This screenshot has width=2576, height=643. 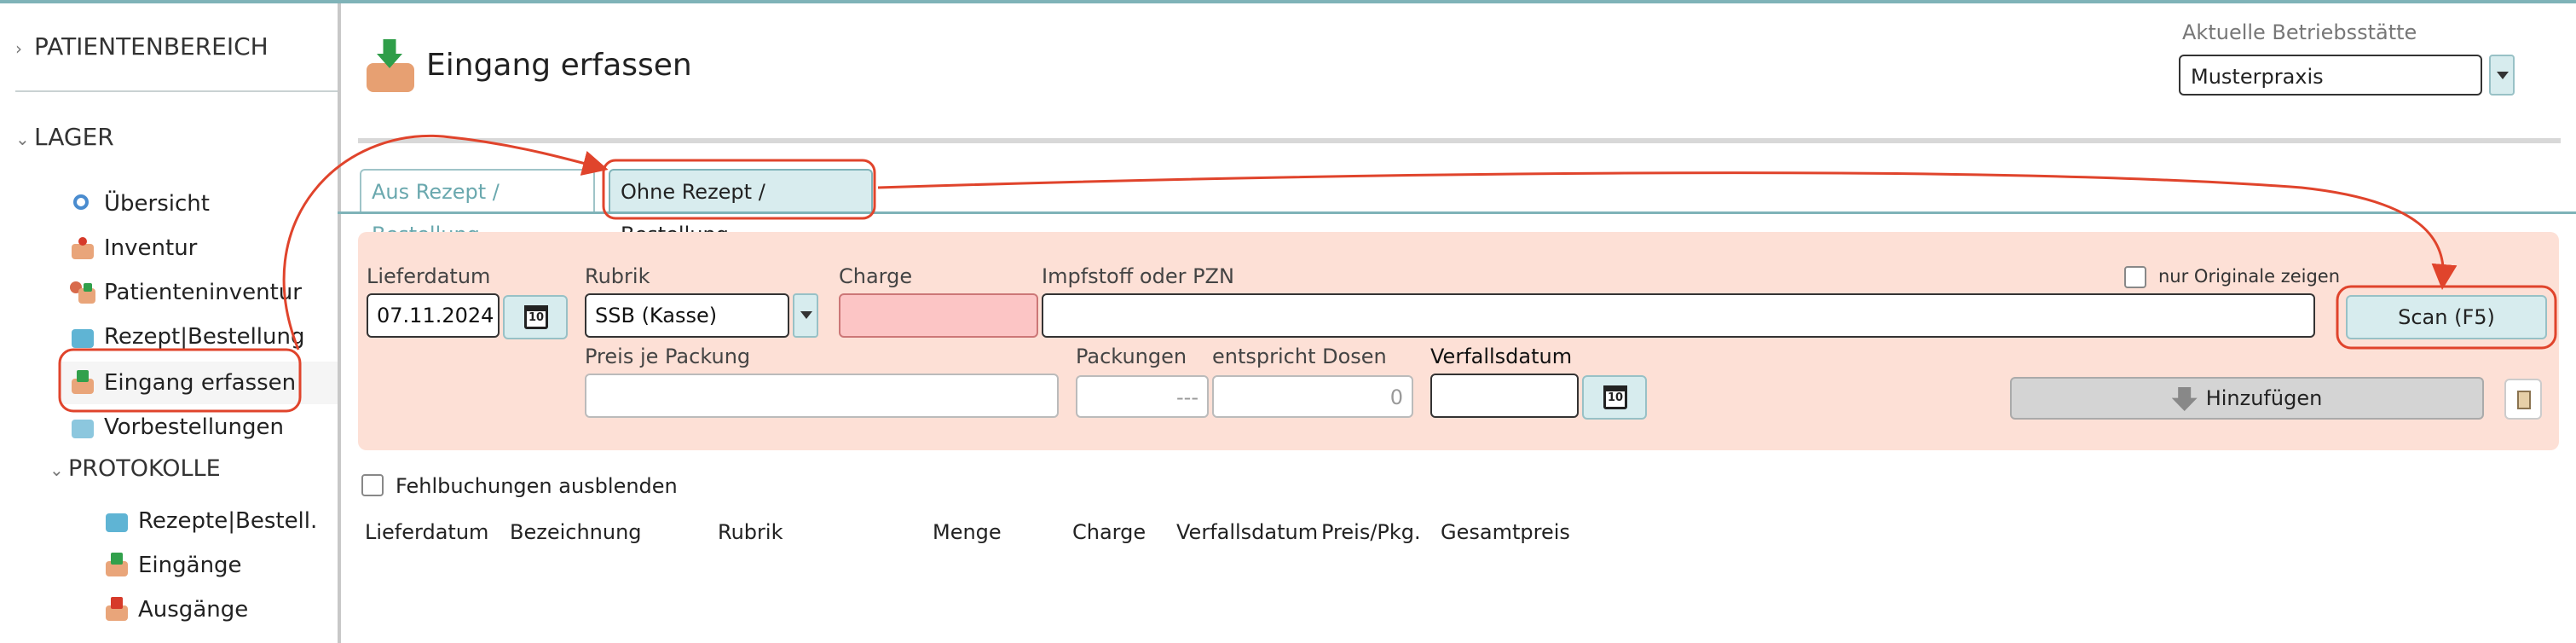 I want to click on clear-button, so click(x=2523, y=399).